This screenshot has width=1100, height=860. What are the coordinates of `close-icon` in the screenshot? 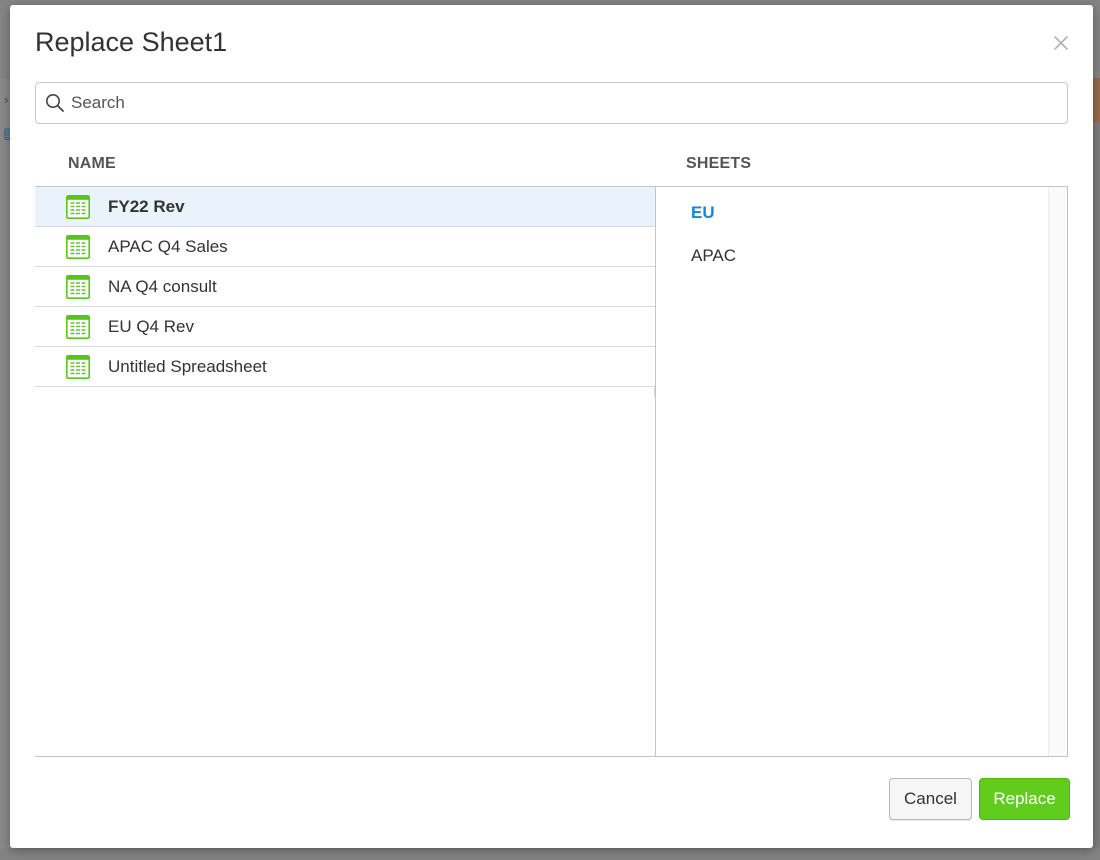 It's located at (1061, 43).